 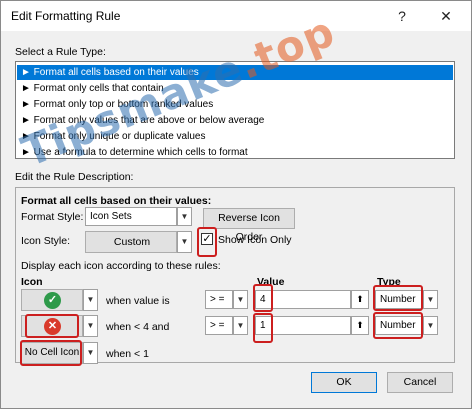 What do you see at coordinates (127, 354) in the screenshot?
I see `condition-label: when < 1` at bounding box center [127, 354].